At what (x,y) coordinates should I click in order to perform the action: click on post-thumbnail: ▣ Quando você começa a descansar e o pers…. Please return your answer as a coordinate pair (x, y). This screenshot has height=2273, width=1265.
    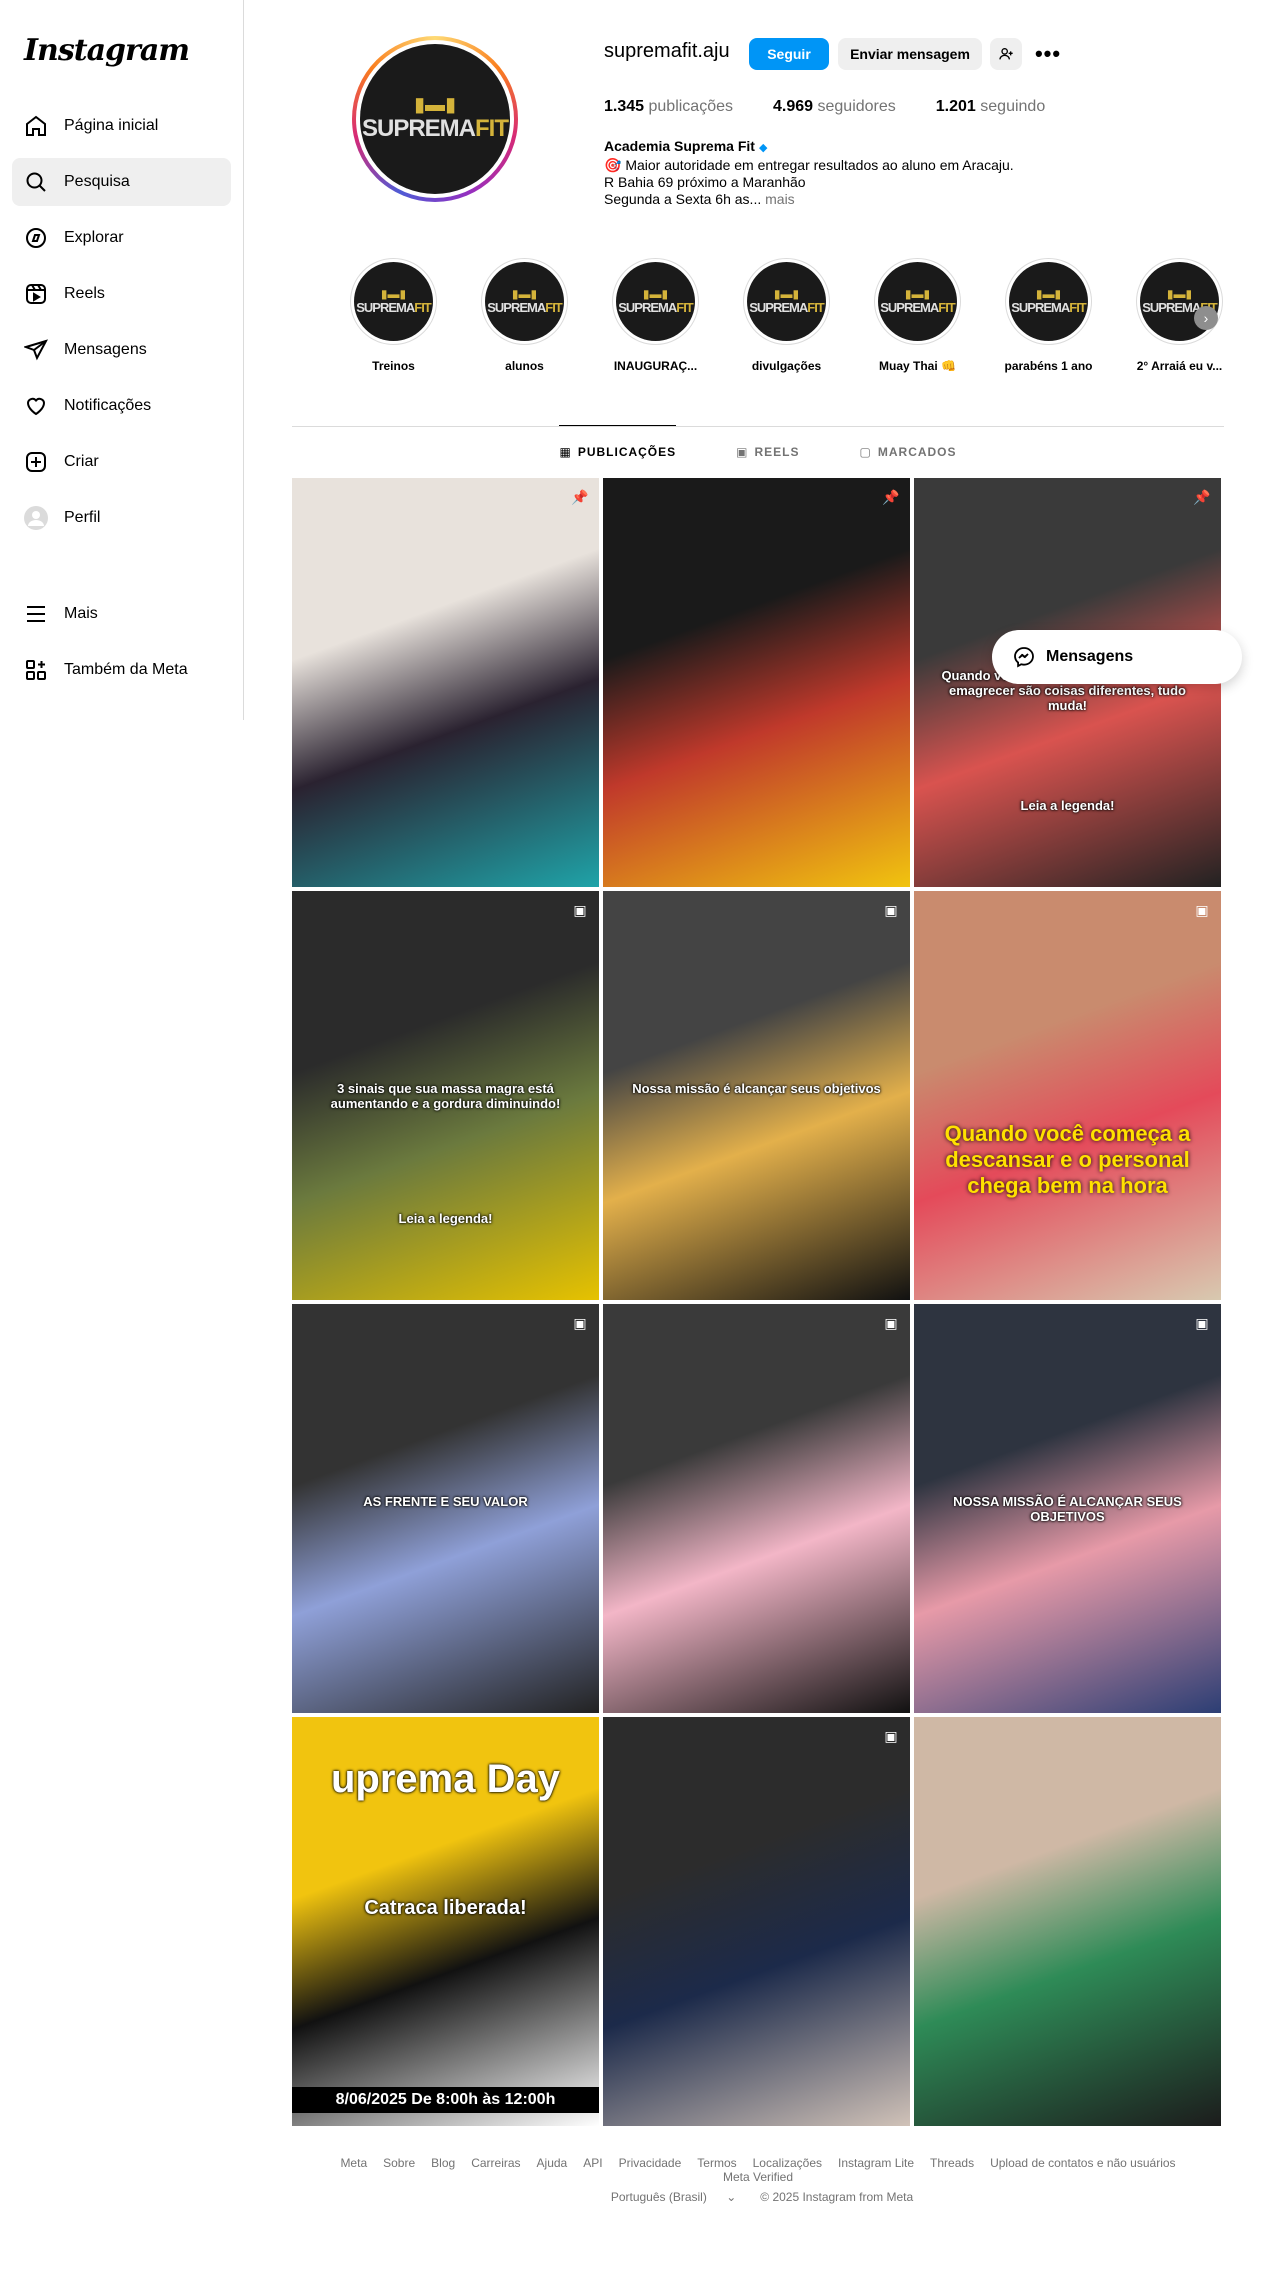
    Looking at the image, I should click on (1067, 1095).